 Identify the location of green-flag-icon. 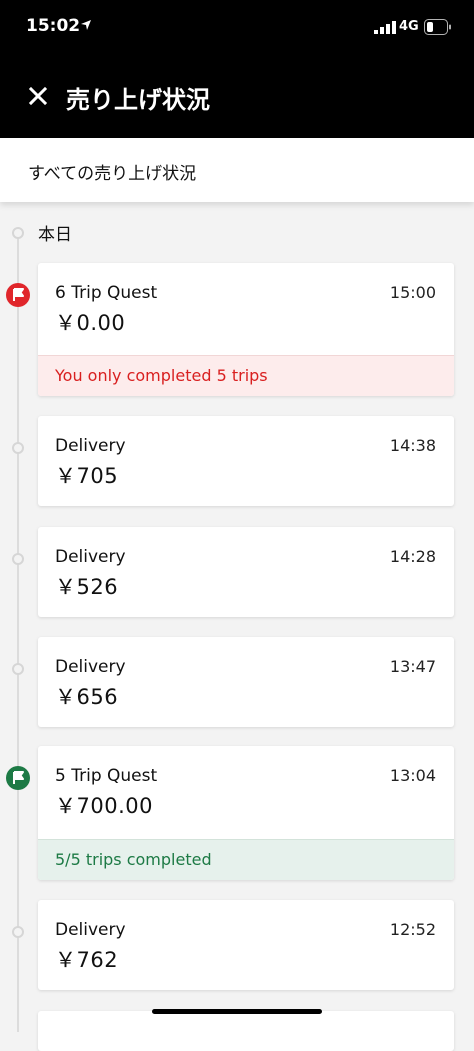
(18, 778).